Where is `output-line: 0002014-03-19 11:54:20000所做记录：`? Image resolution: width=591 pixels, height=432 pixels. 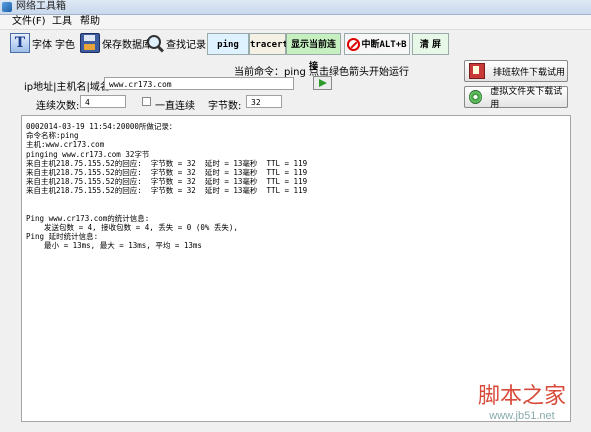 output-line: 0002014-03-19 11:54:20000所做记录： is located at coordinates (101, 126).